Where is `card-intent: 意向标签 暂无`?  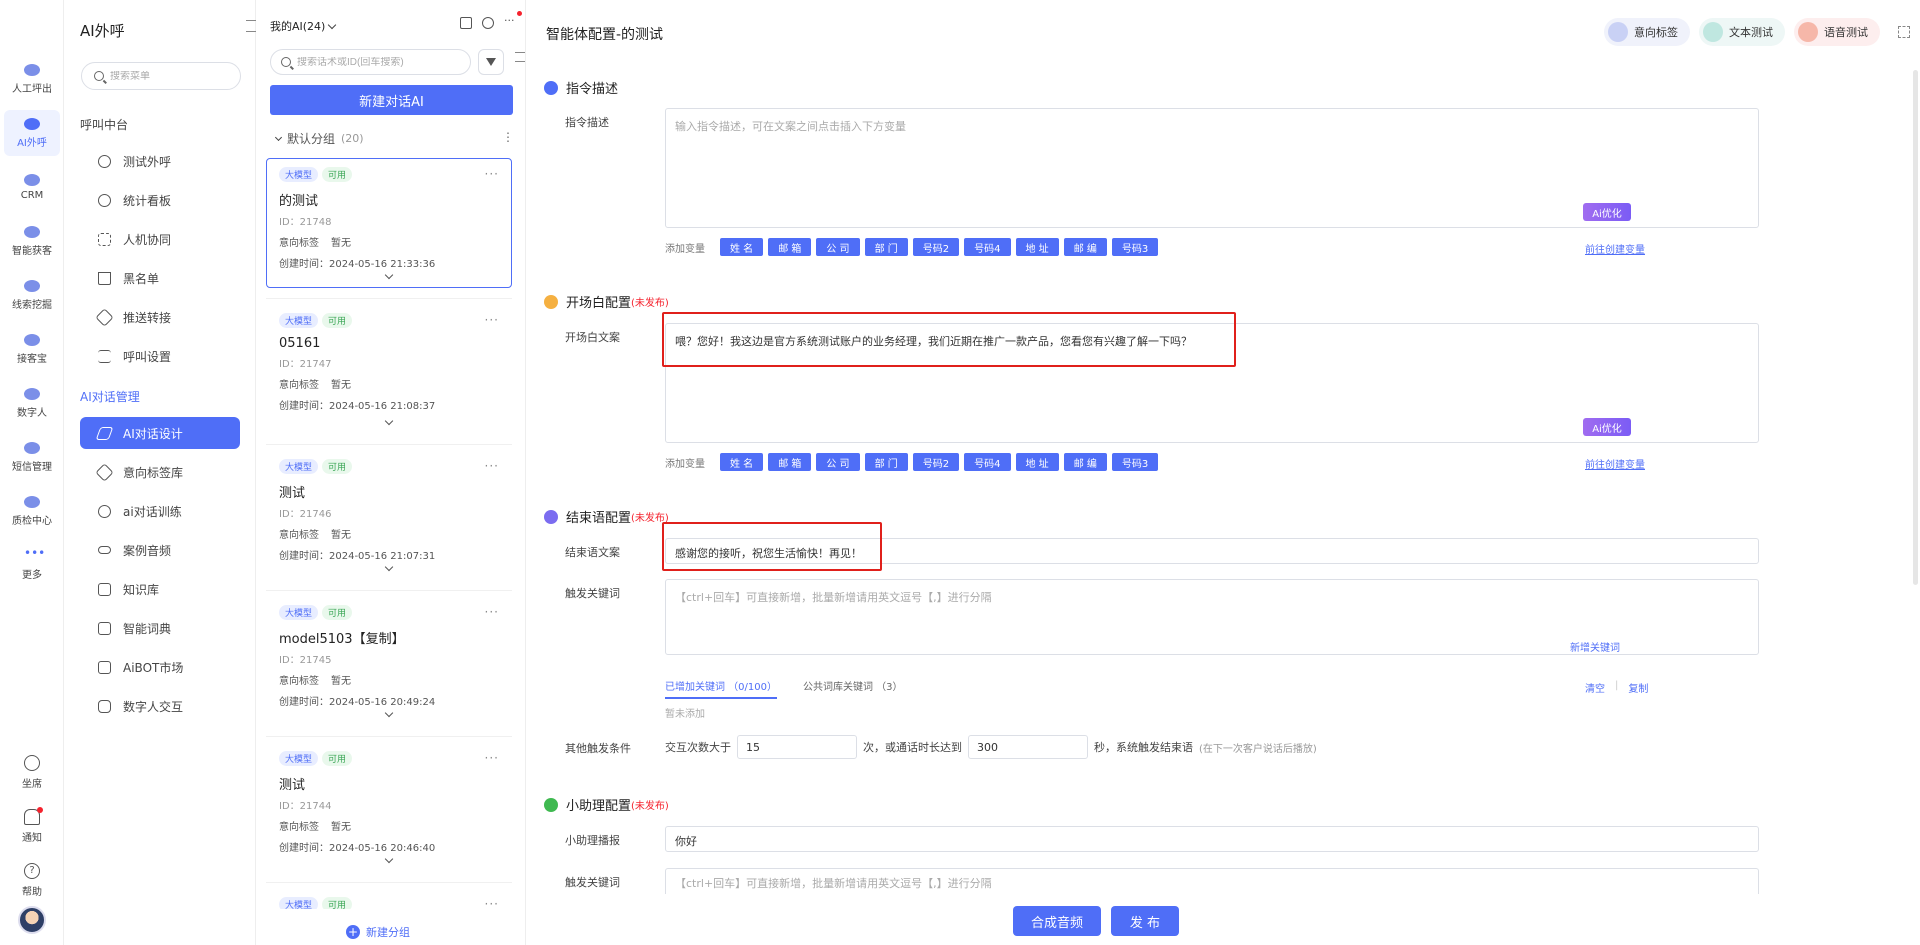
card-intent: 意向标签 暂无 is located at coordinates (315, 535).